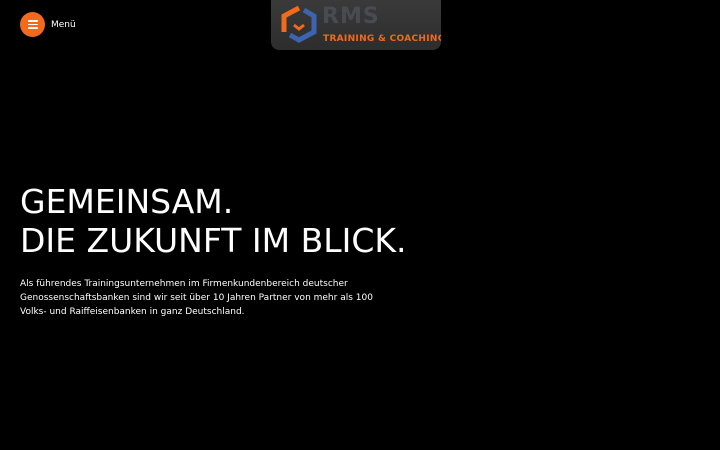 The width and height of the screenshot is (720, 450). What do you see at coordinates (351, 16) in the screenshot?
I see `logo-name: RMS` at bounding box center [351, 16].